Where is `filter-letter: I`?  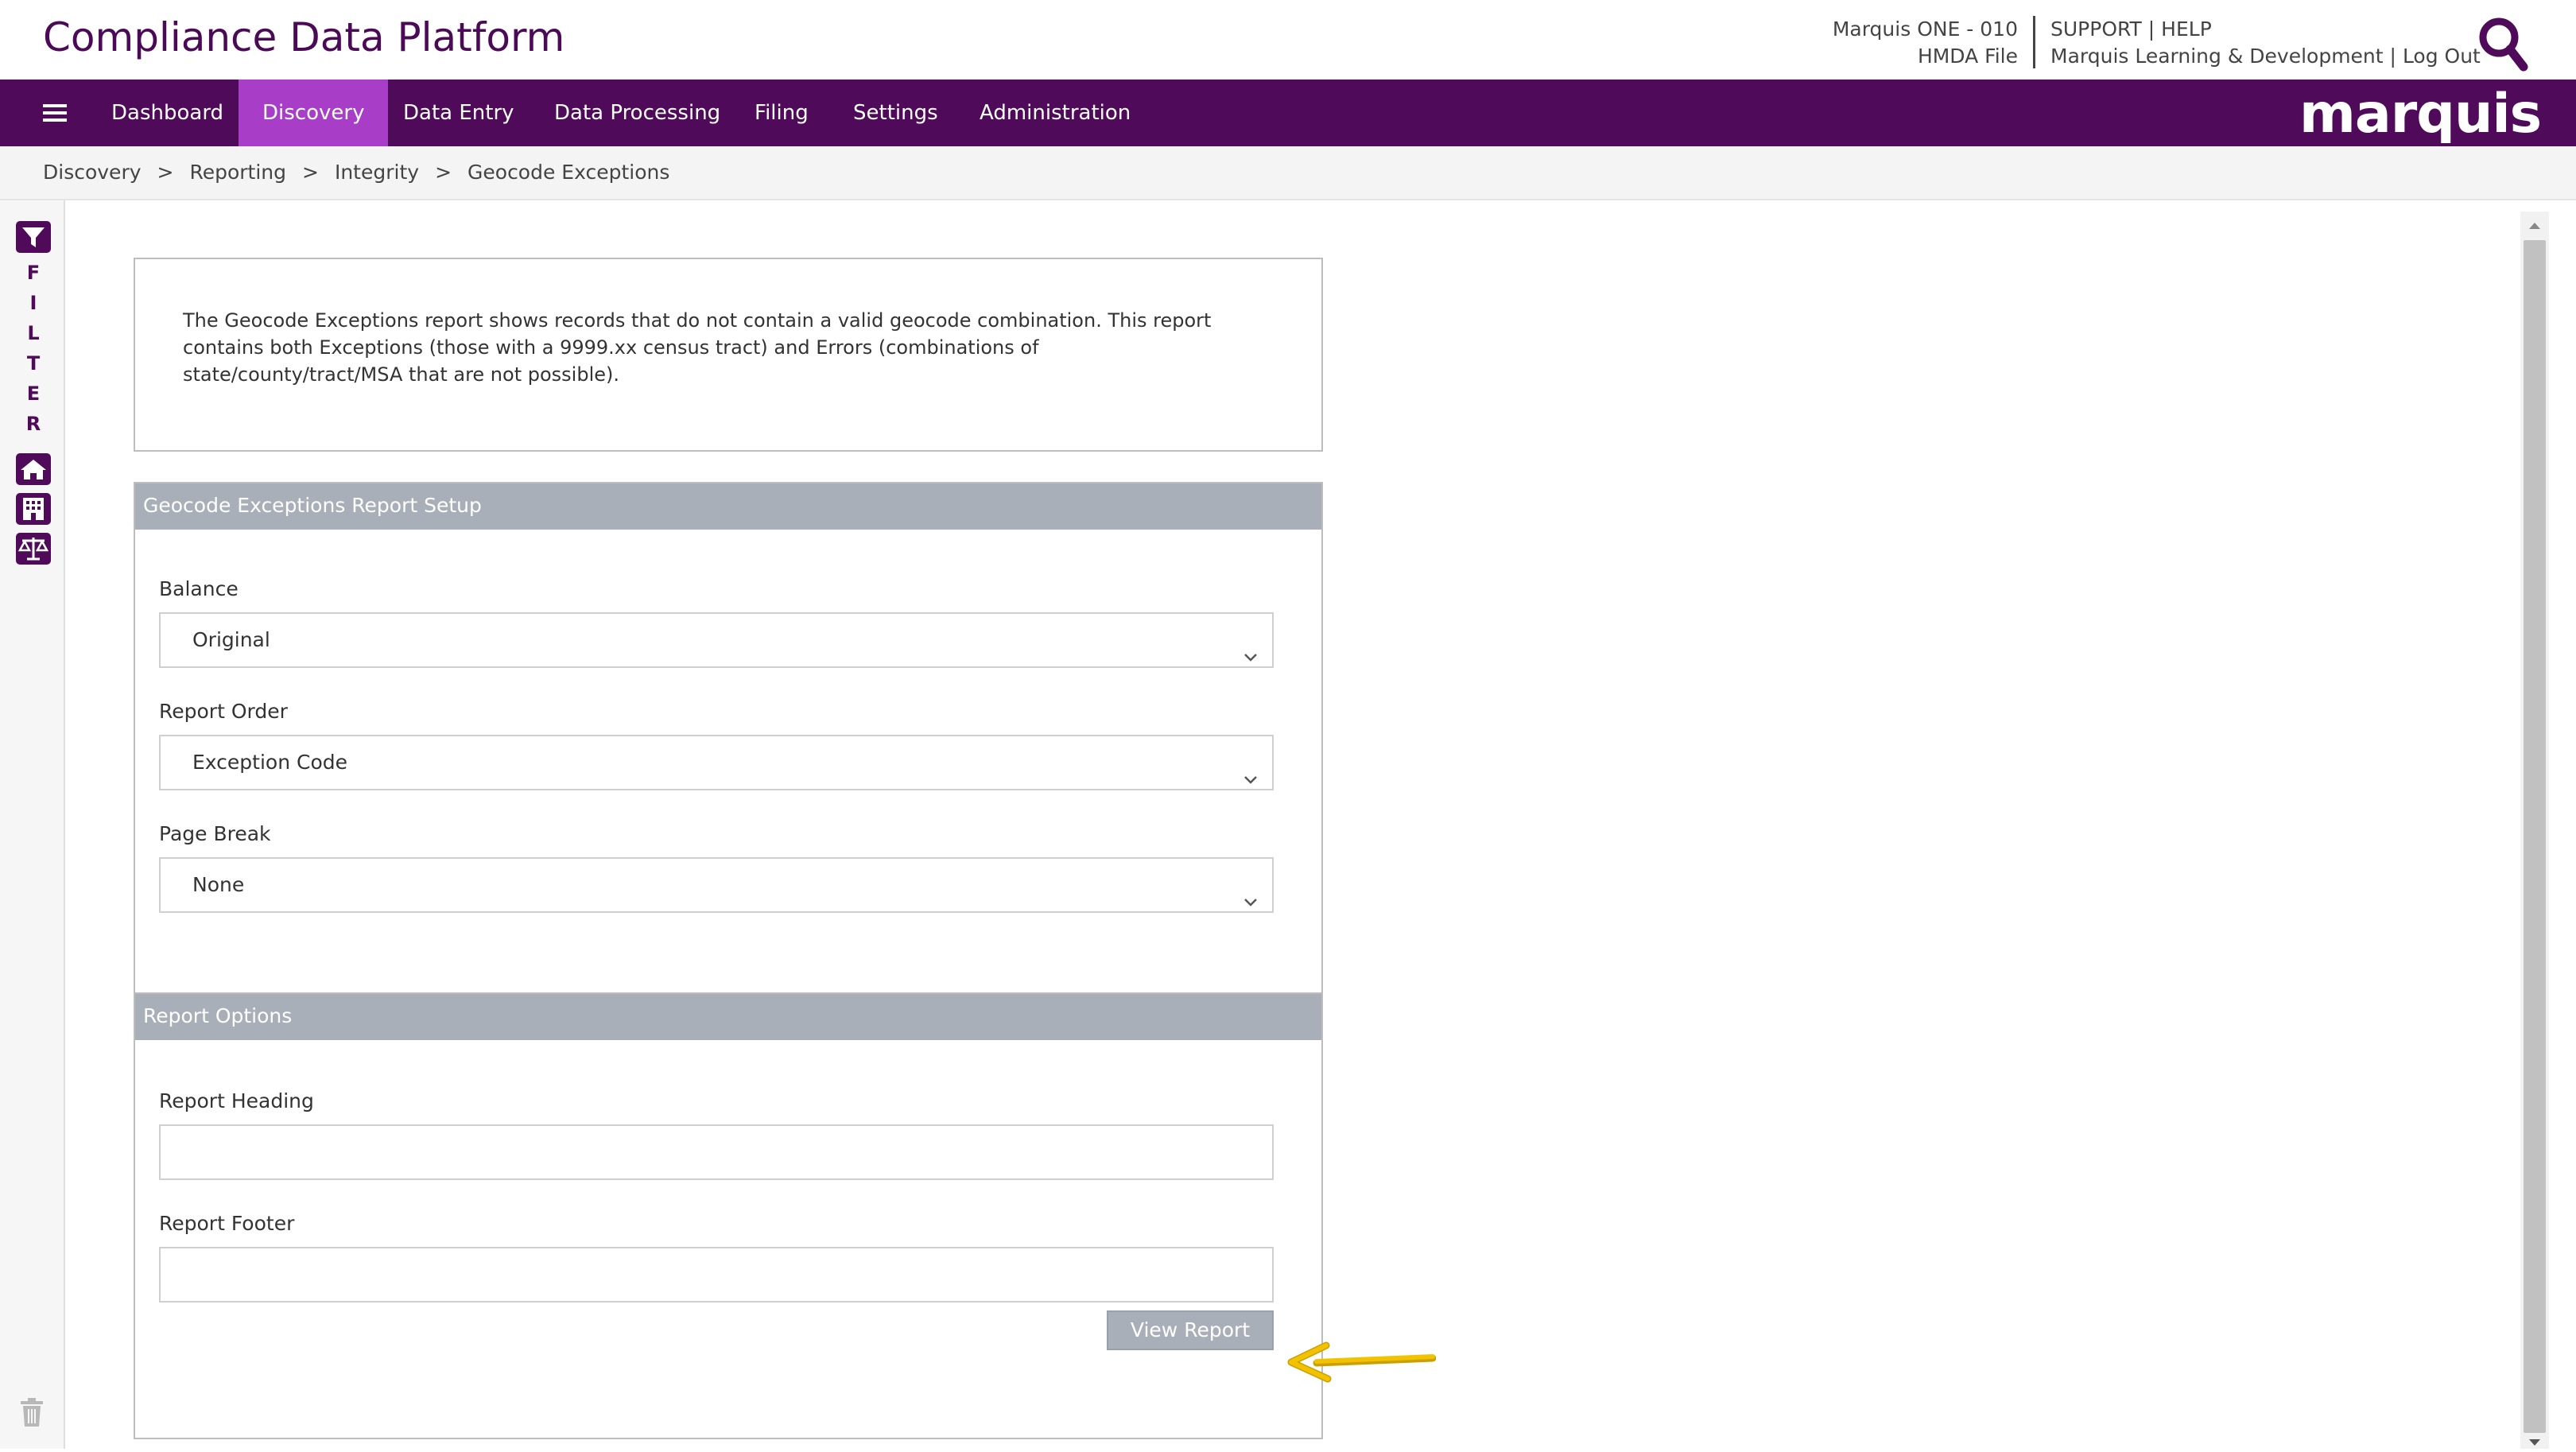 filter-letter: I is located at coordinates (33, 303).